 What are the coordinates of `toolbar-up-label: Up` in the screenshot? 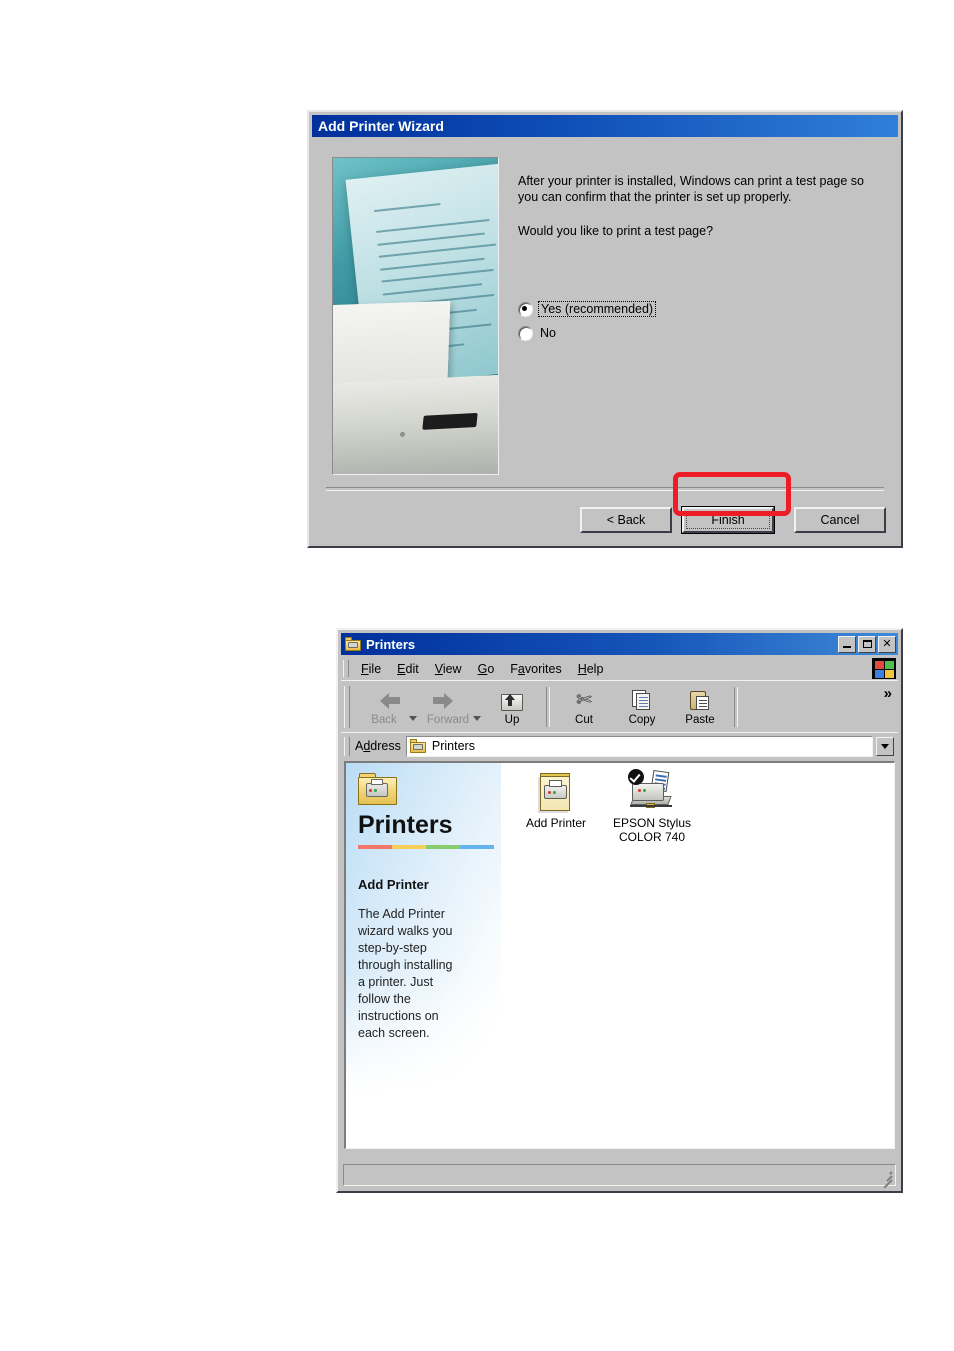 It's located at (512, 719).